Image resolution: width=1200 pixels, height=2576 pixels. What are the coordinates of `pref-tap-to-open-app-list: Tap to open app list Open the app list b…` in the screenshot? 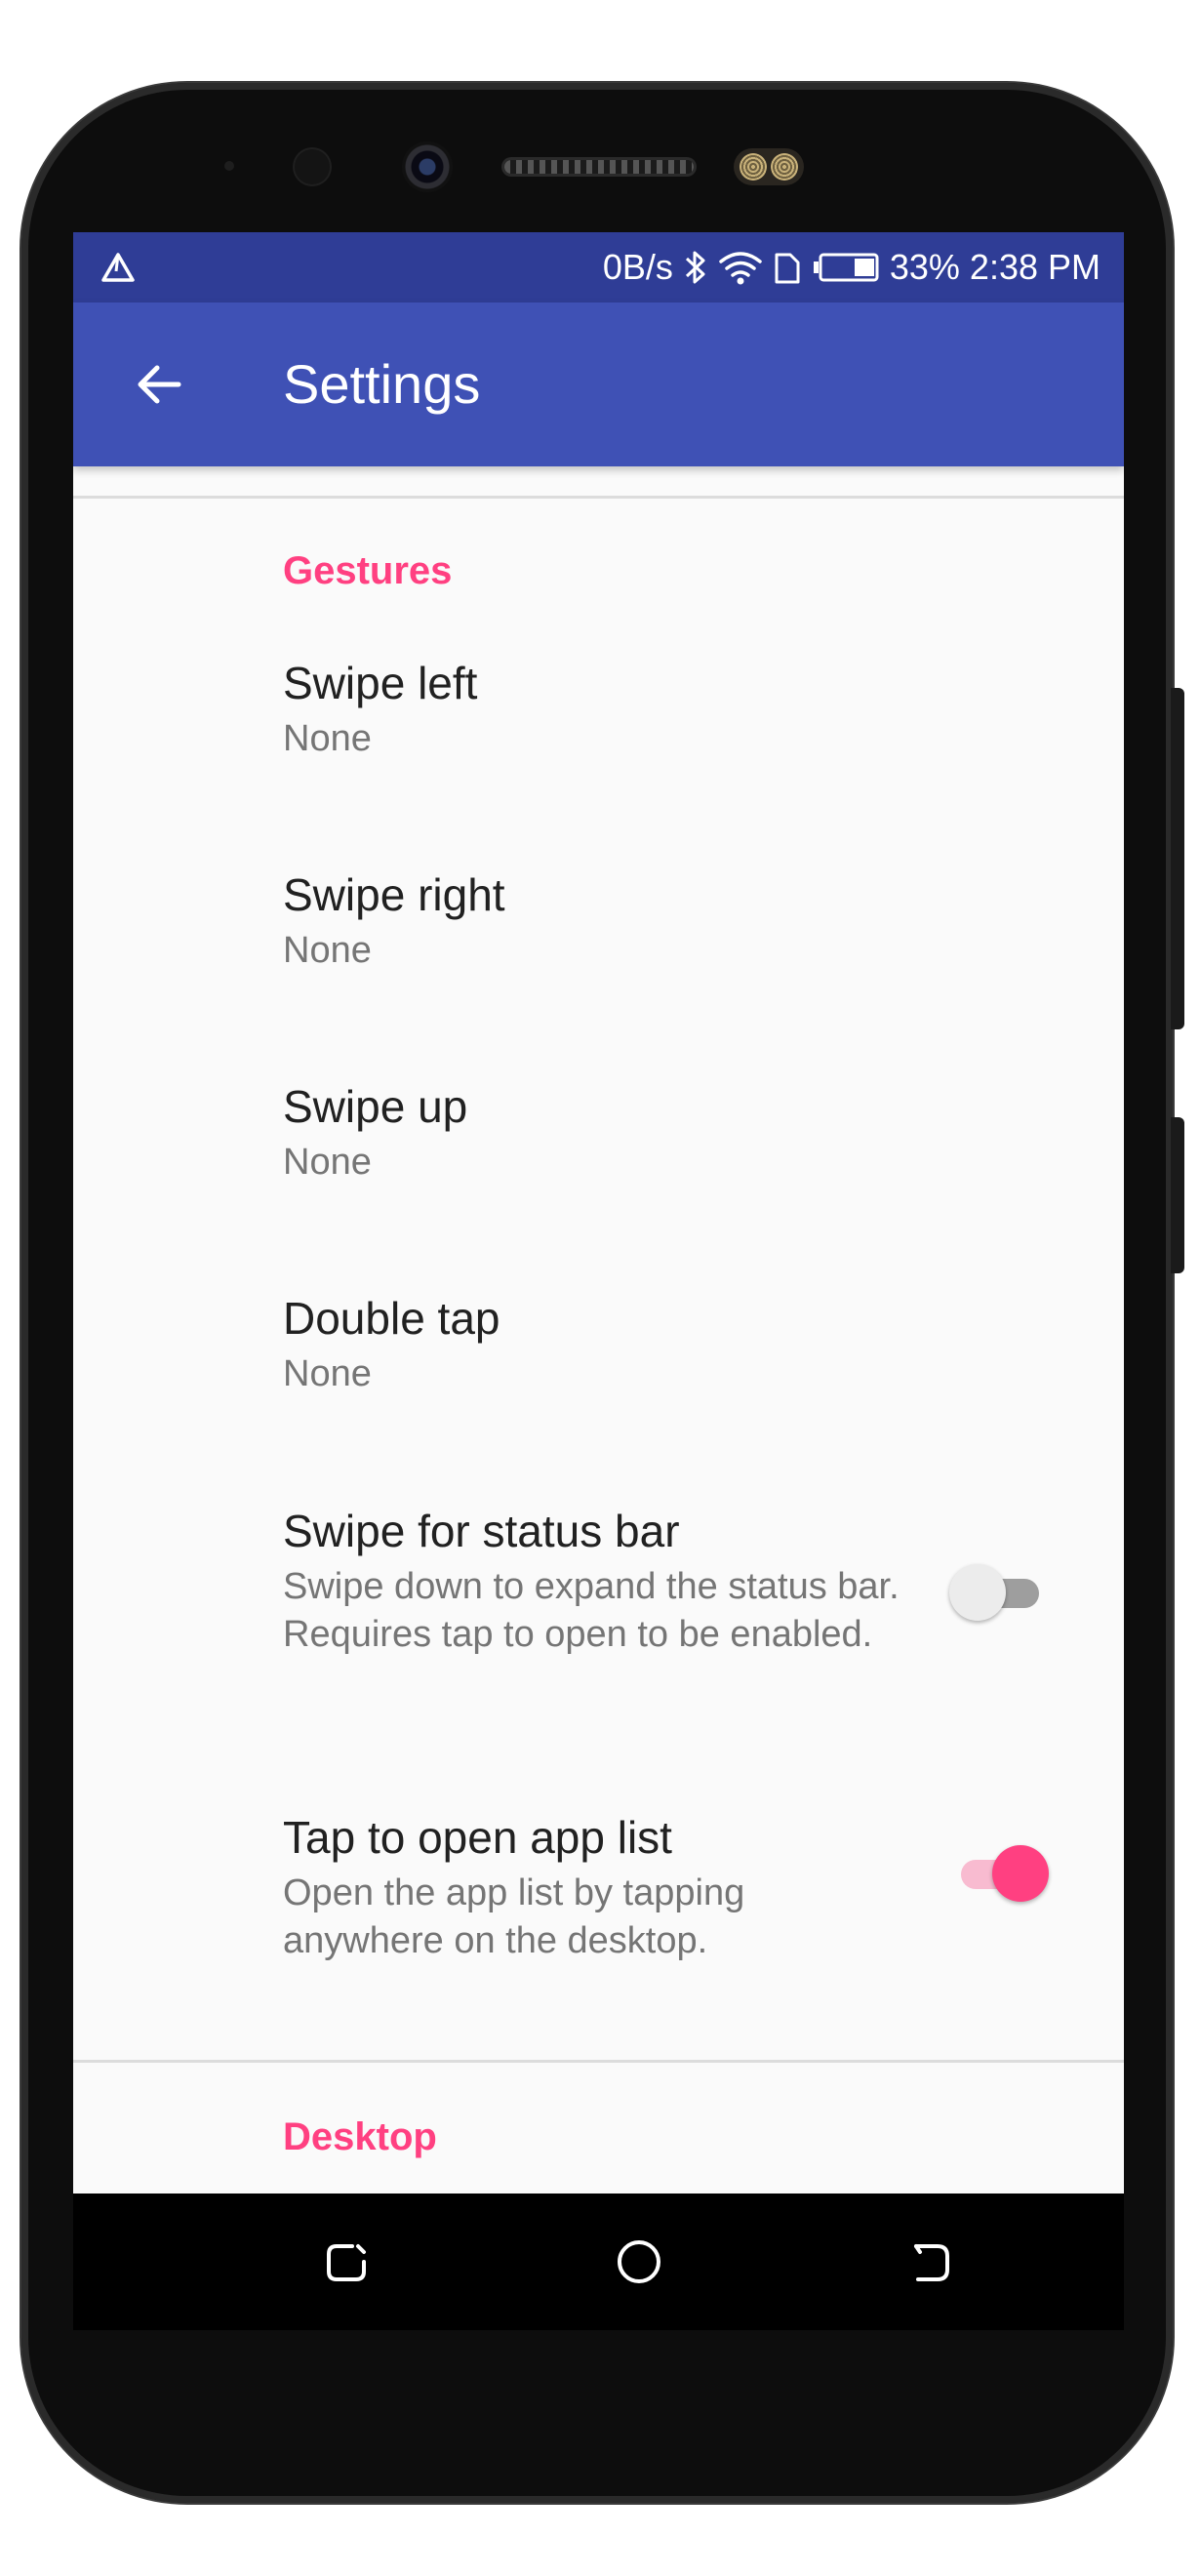 It's located at (598, 1894).